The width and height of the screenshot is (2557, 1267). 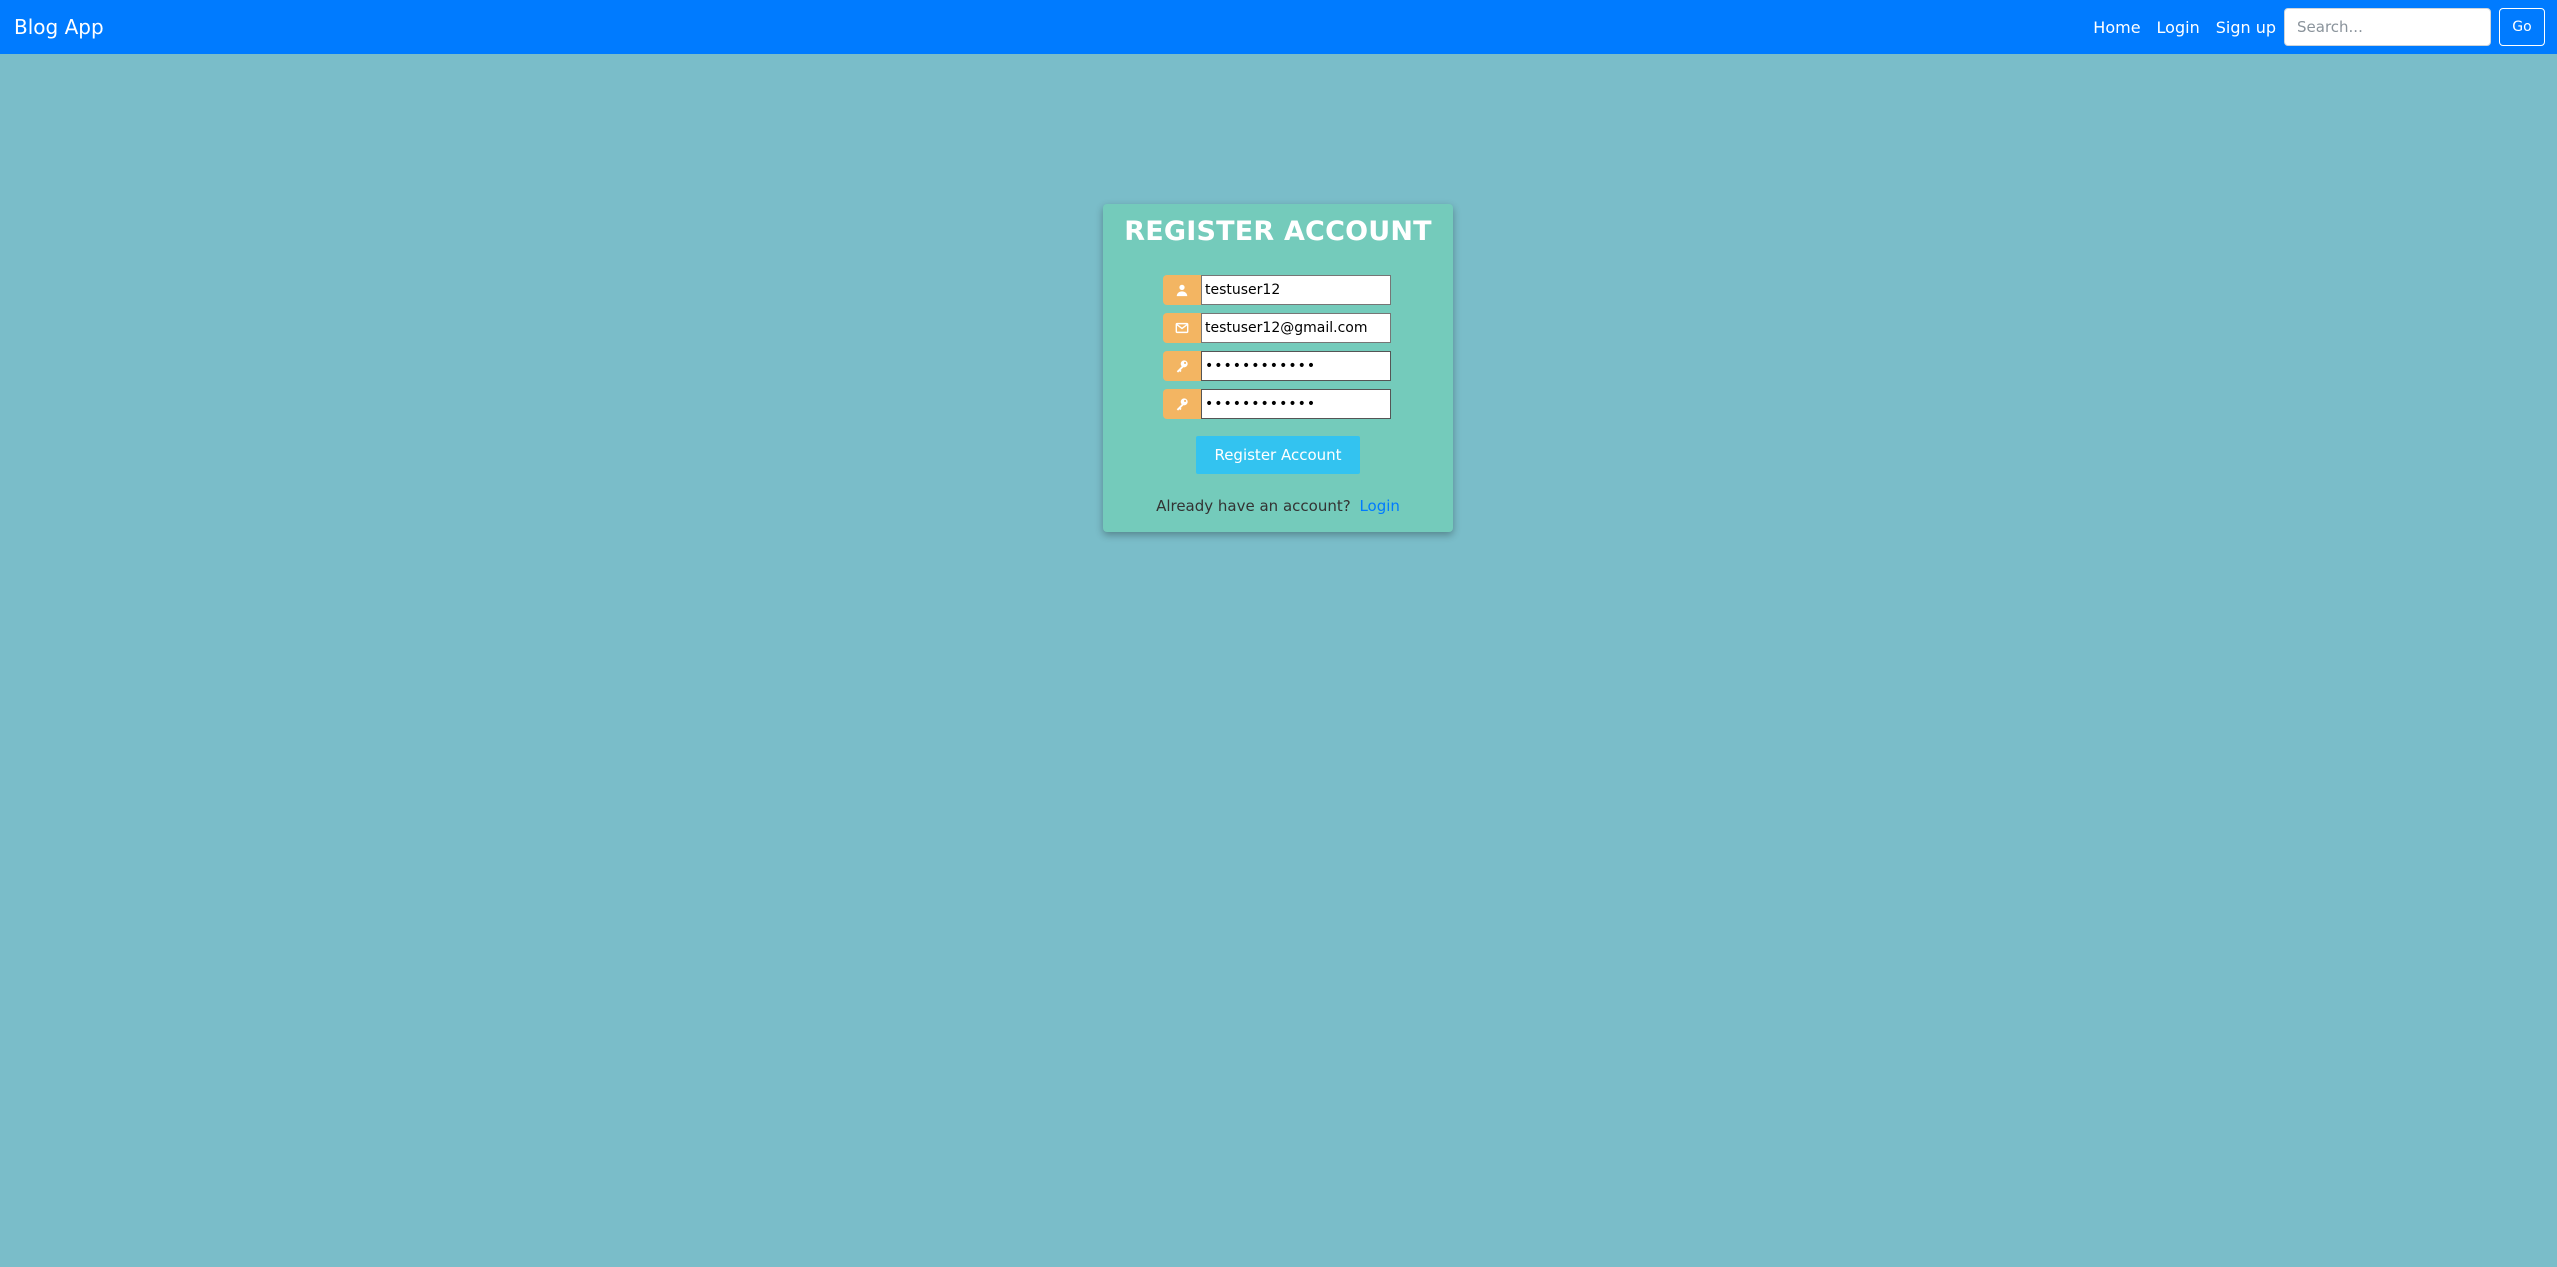 I want to click on nav-right: Home Login Sign up Go, so click(x=2319, y=27).